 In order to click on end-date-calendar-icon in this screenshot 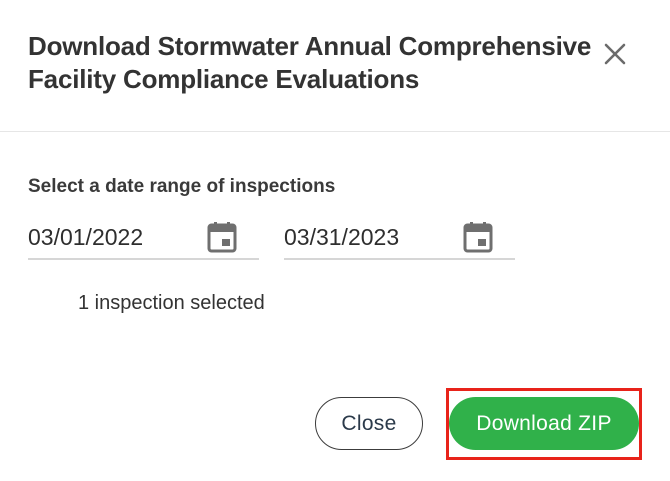, I will do `click(478, 237)`.